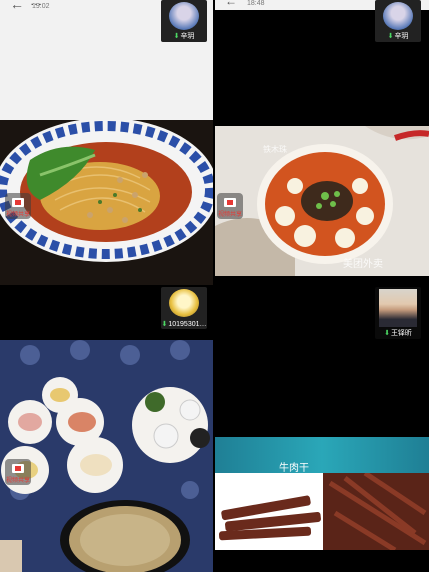  I want to click on participant-name: 王铎昕, so click(401, 333).